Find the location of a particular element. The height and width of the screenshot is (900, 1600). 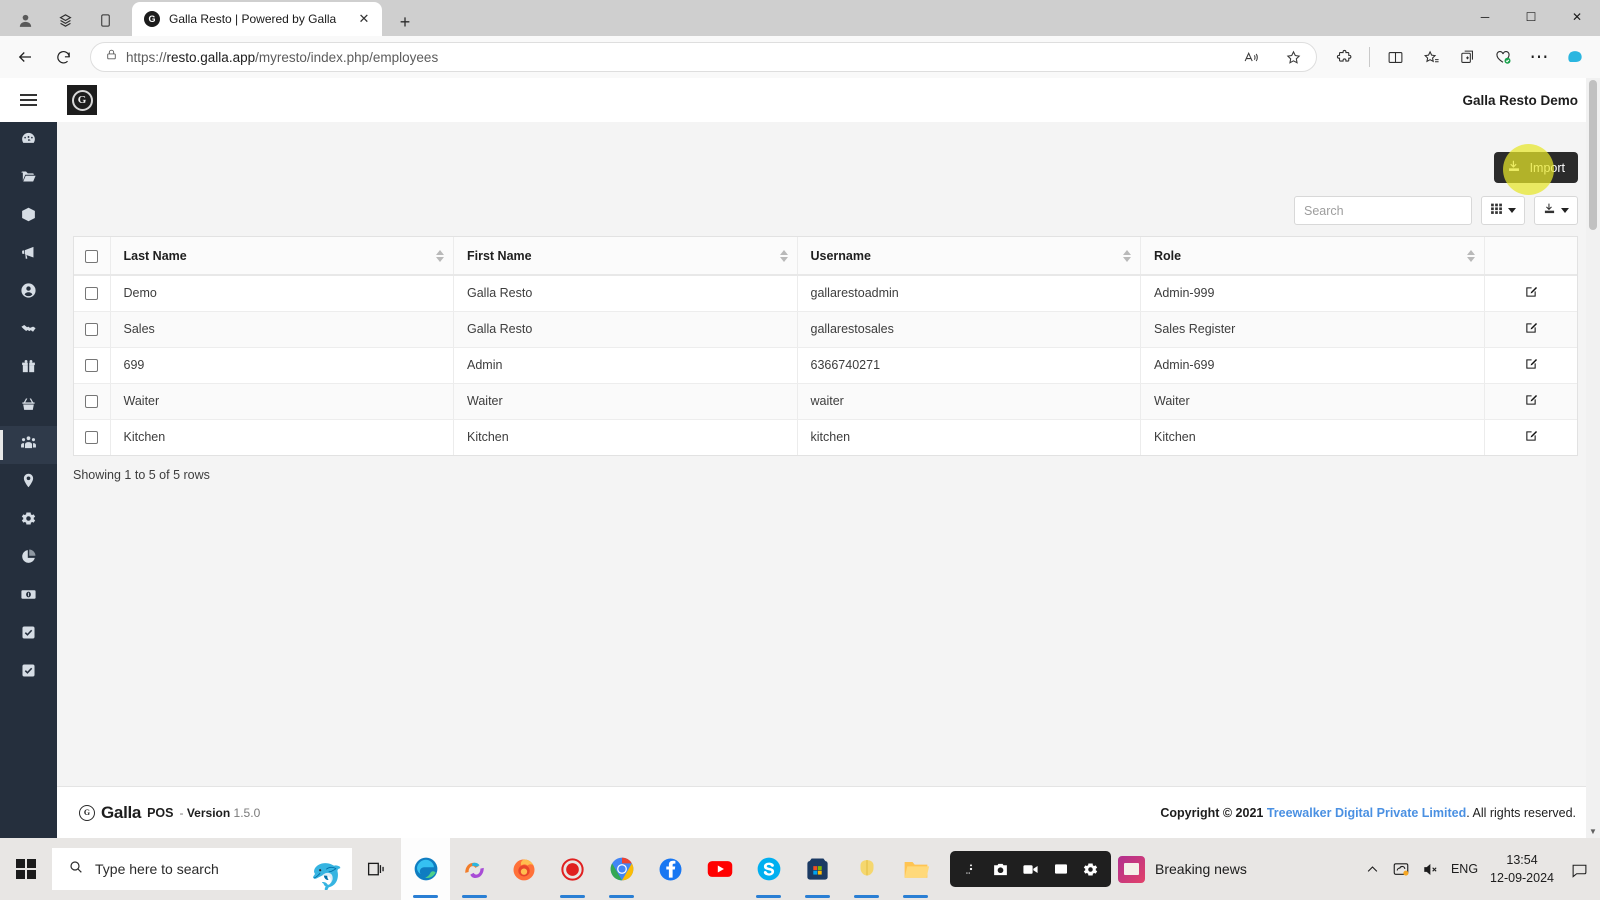

page-scrollbar: ▲ ▼ is located at coordinates (1593, 458).